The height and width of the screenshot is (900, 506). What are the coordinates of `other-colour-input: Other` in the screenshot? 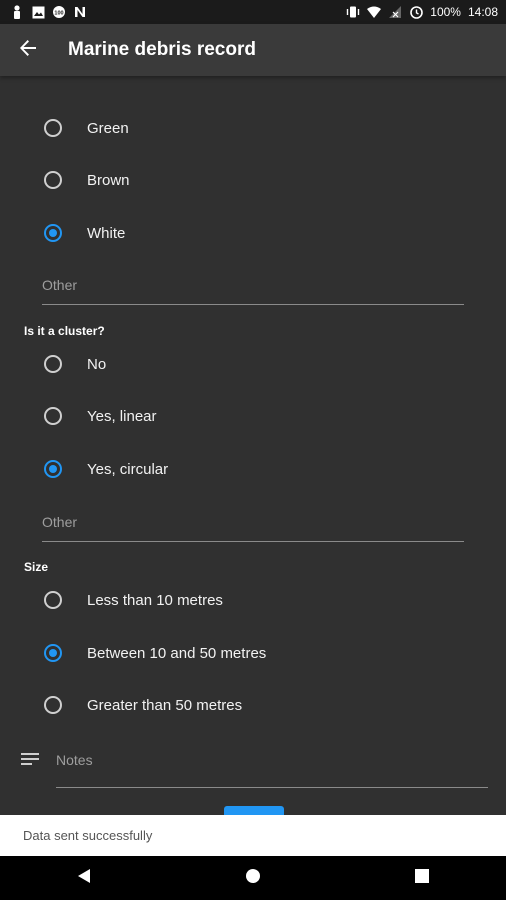 It's located at (253, 285).